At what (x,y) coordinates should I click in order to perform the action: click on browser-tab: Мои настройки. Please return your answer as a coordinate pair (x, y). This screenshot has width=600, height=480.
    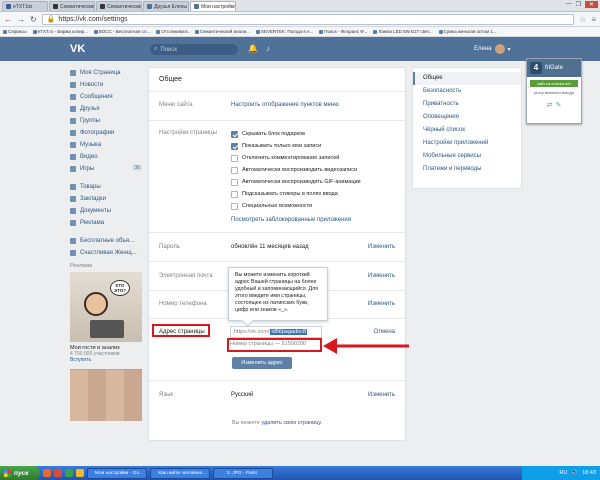
    Looking at the image, I should click on (213, 6).